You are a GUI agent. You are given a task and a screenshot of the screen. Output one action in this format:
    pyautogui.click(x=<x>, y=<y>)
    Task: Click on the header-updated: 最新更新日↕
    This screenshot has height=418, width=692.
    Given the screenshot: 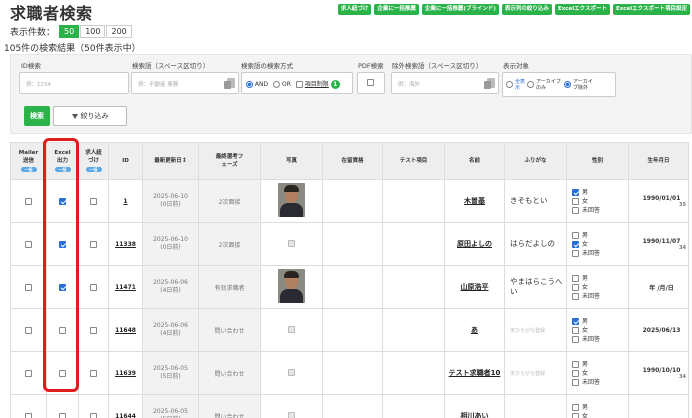 What is the action you would take?
    pyautogui.click(x=170, y=161)
    